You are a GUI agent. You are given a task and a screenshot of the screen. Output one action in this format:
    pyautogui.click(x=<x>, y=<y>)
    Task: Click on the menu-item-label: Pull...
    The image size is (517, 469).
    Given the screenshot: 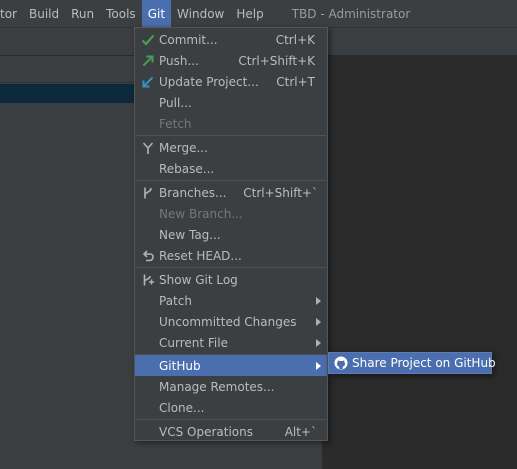 What is the action you would take?
    pyautogui.click(x=175, y=102)
    